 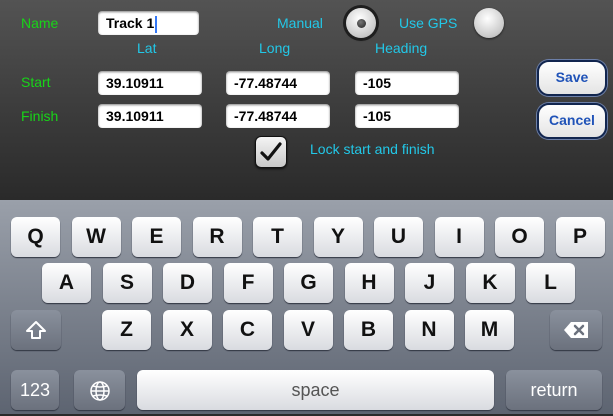 What do you see at coordinates (428, 23) in the screenshot?
I see `use-gps-label: Use GPS` at bounding box center [428, 23].